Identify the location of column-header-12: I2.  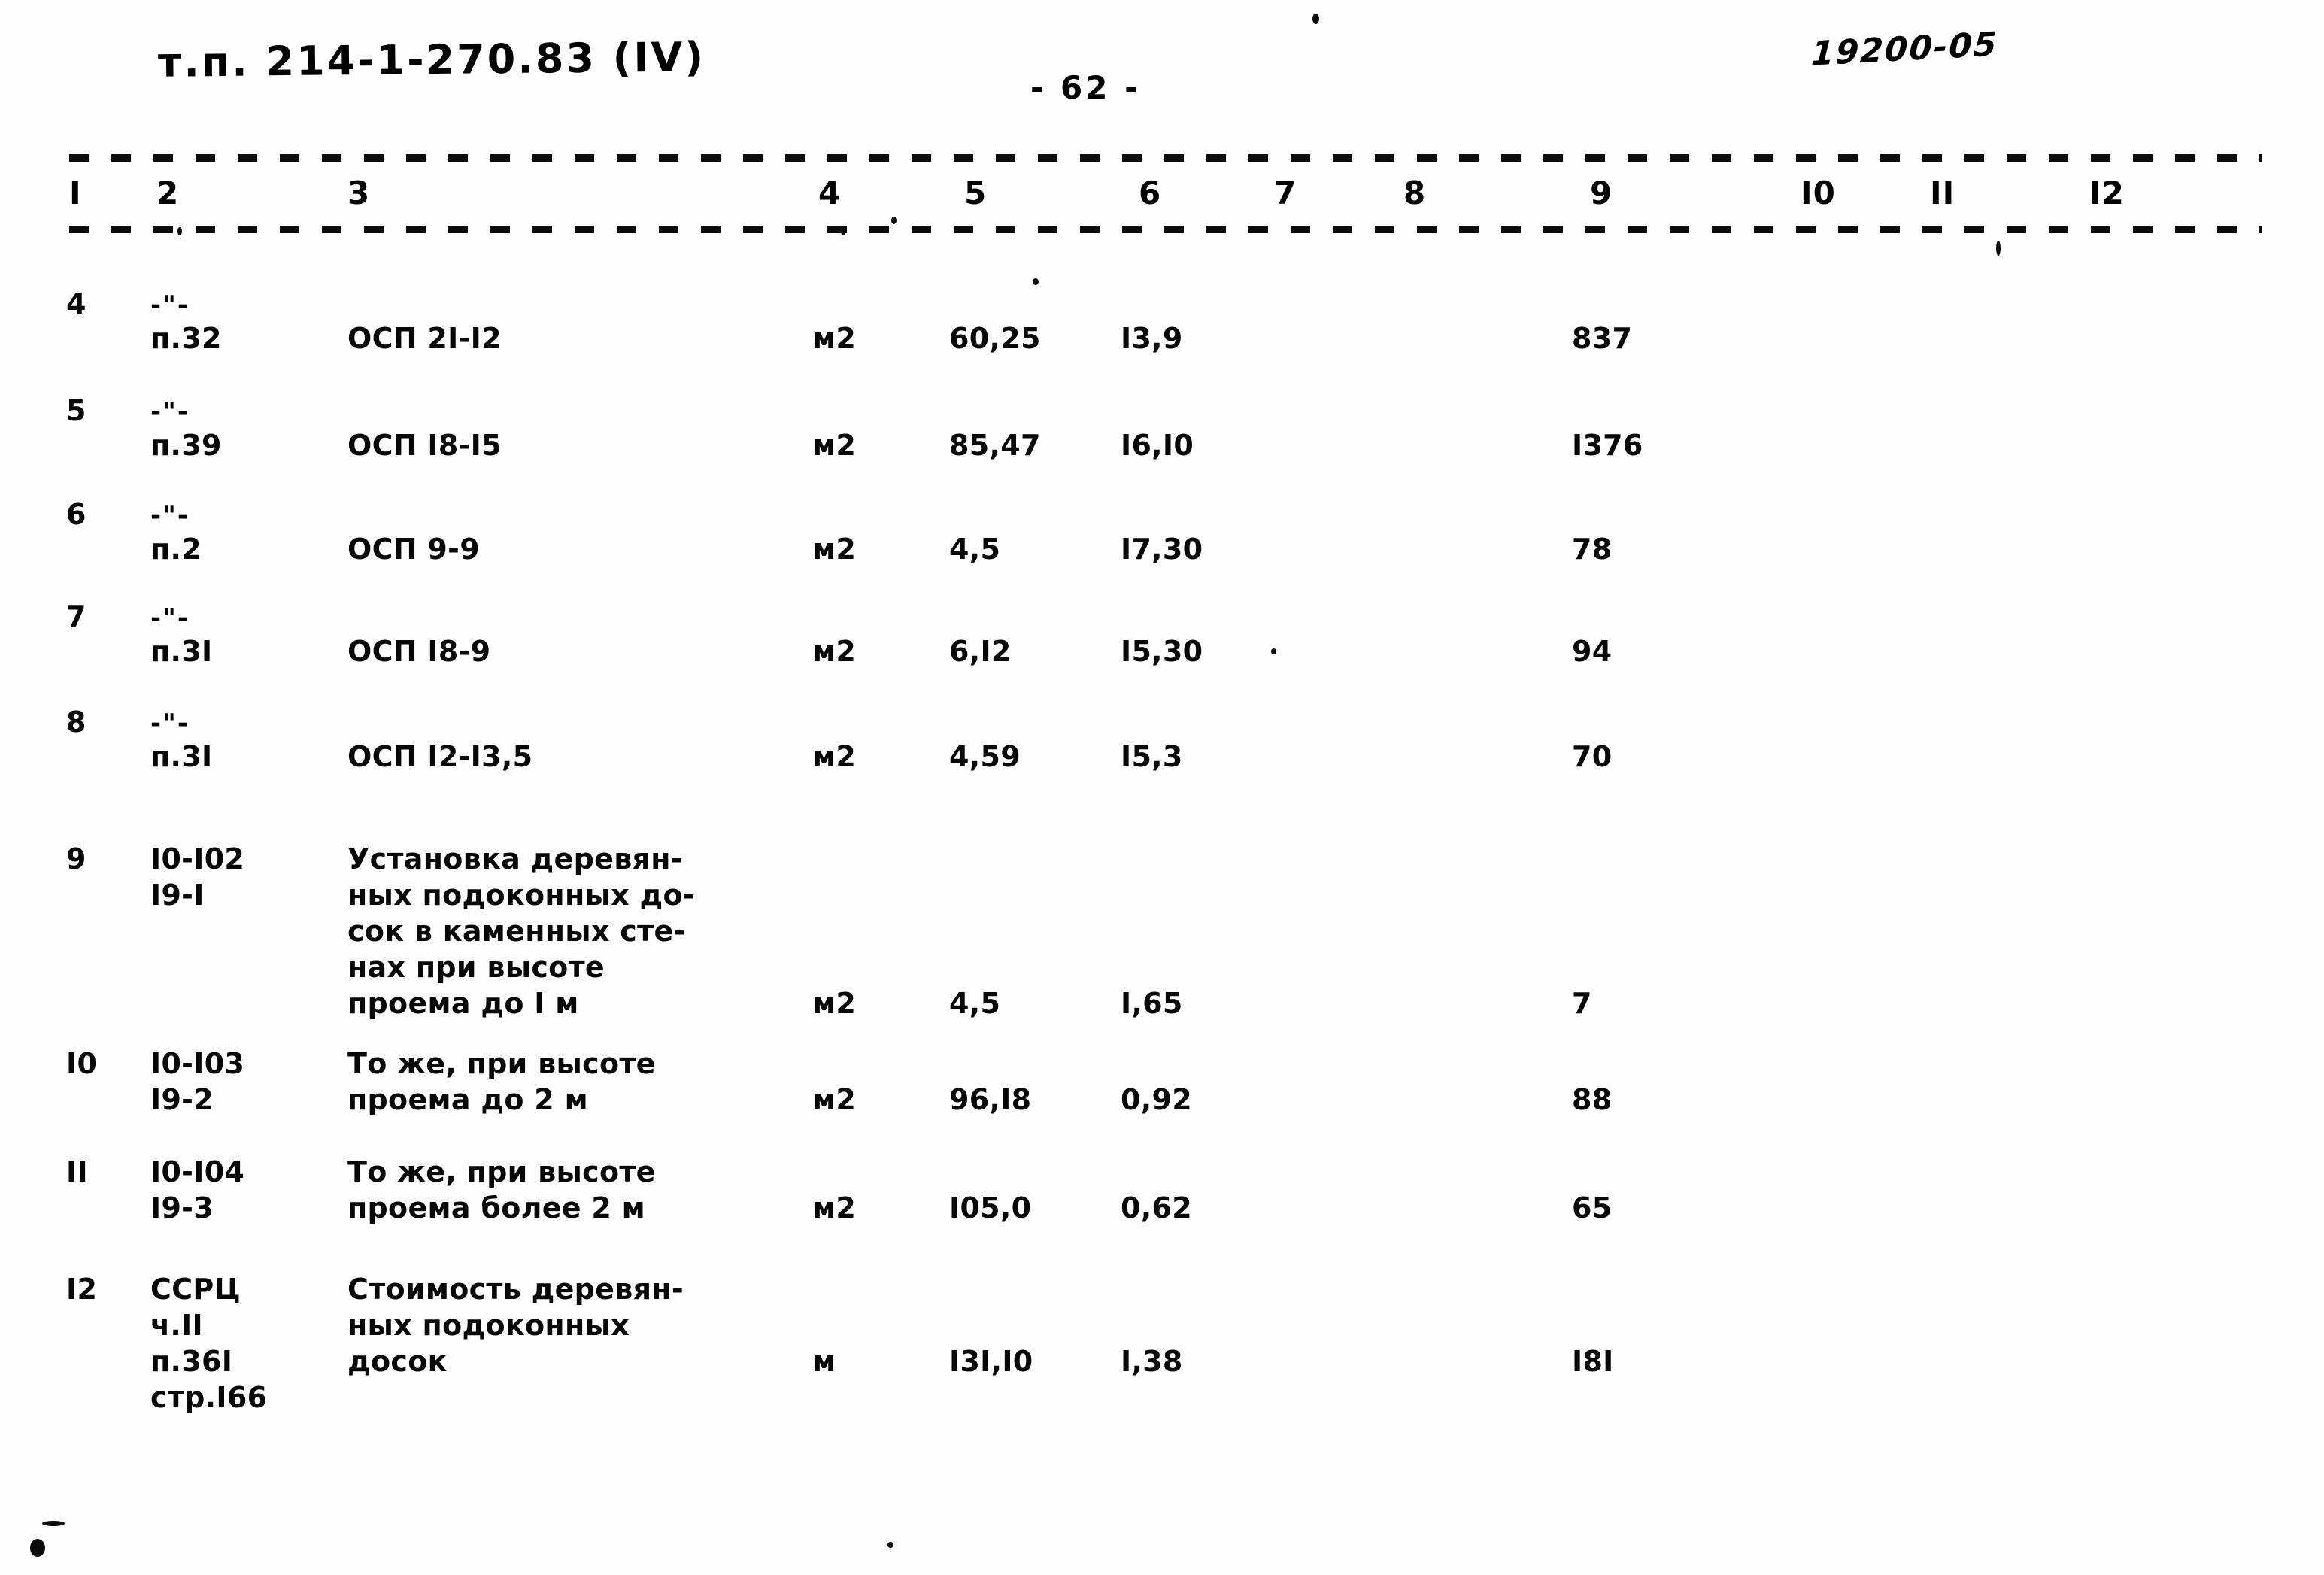
(2107, 193).